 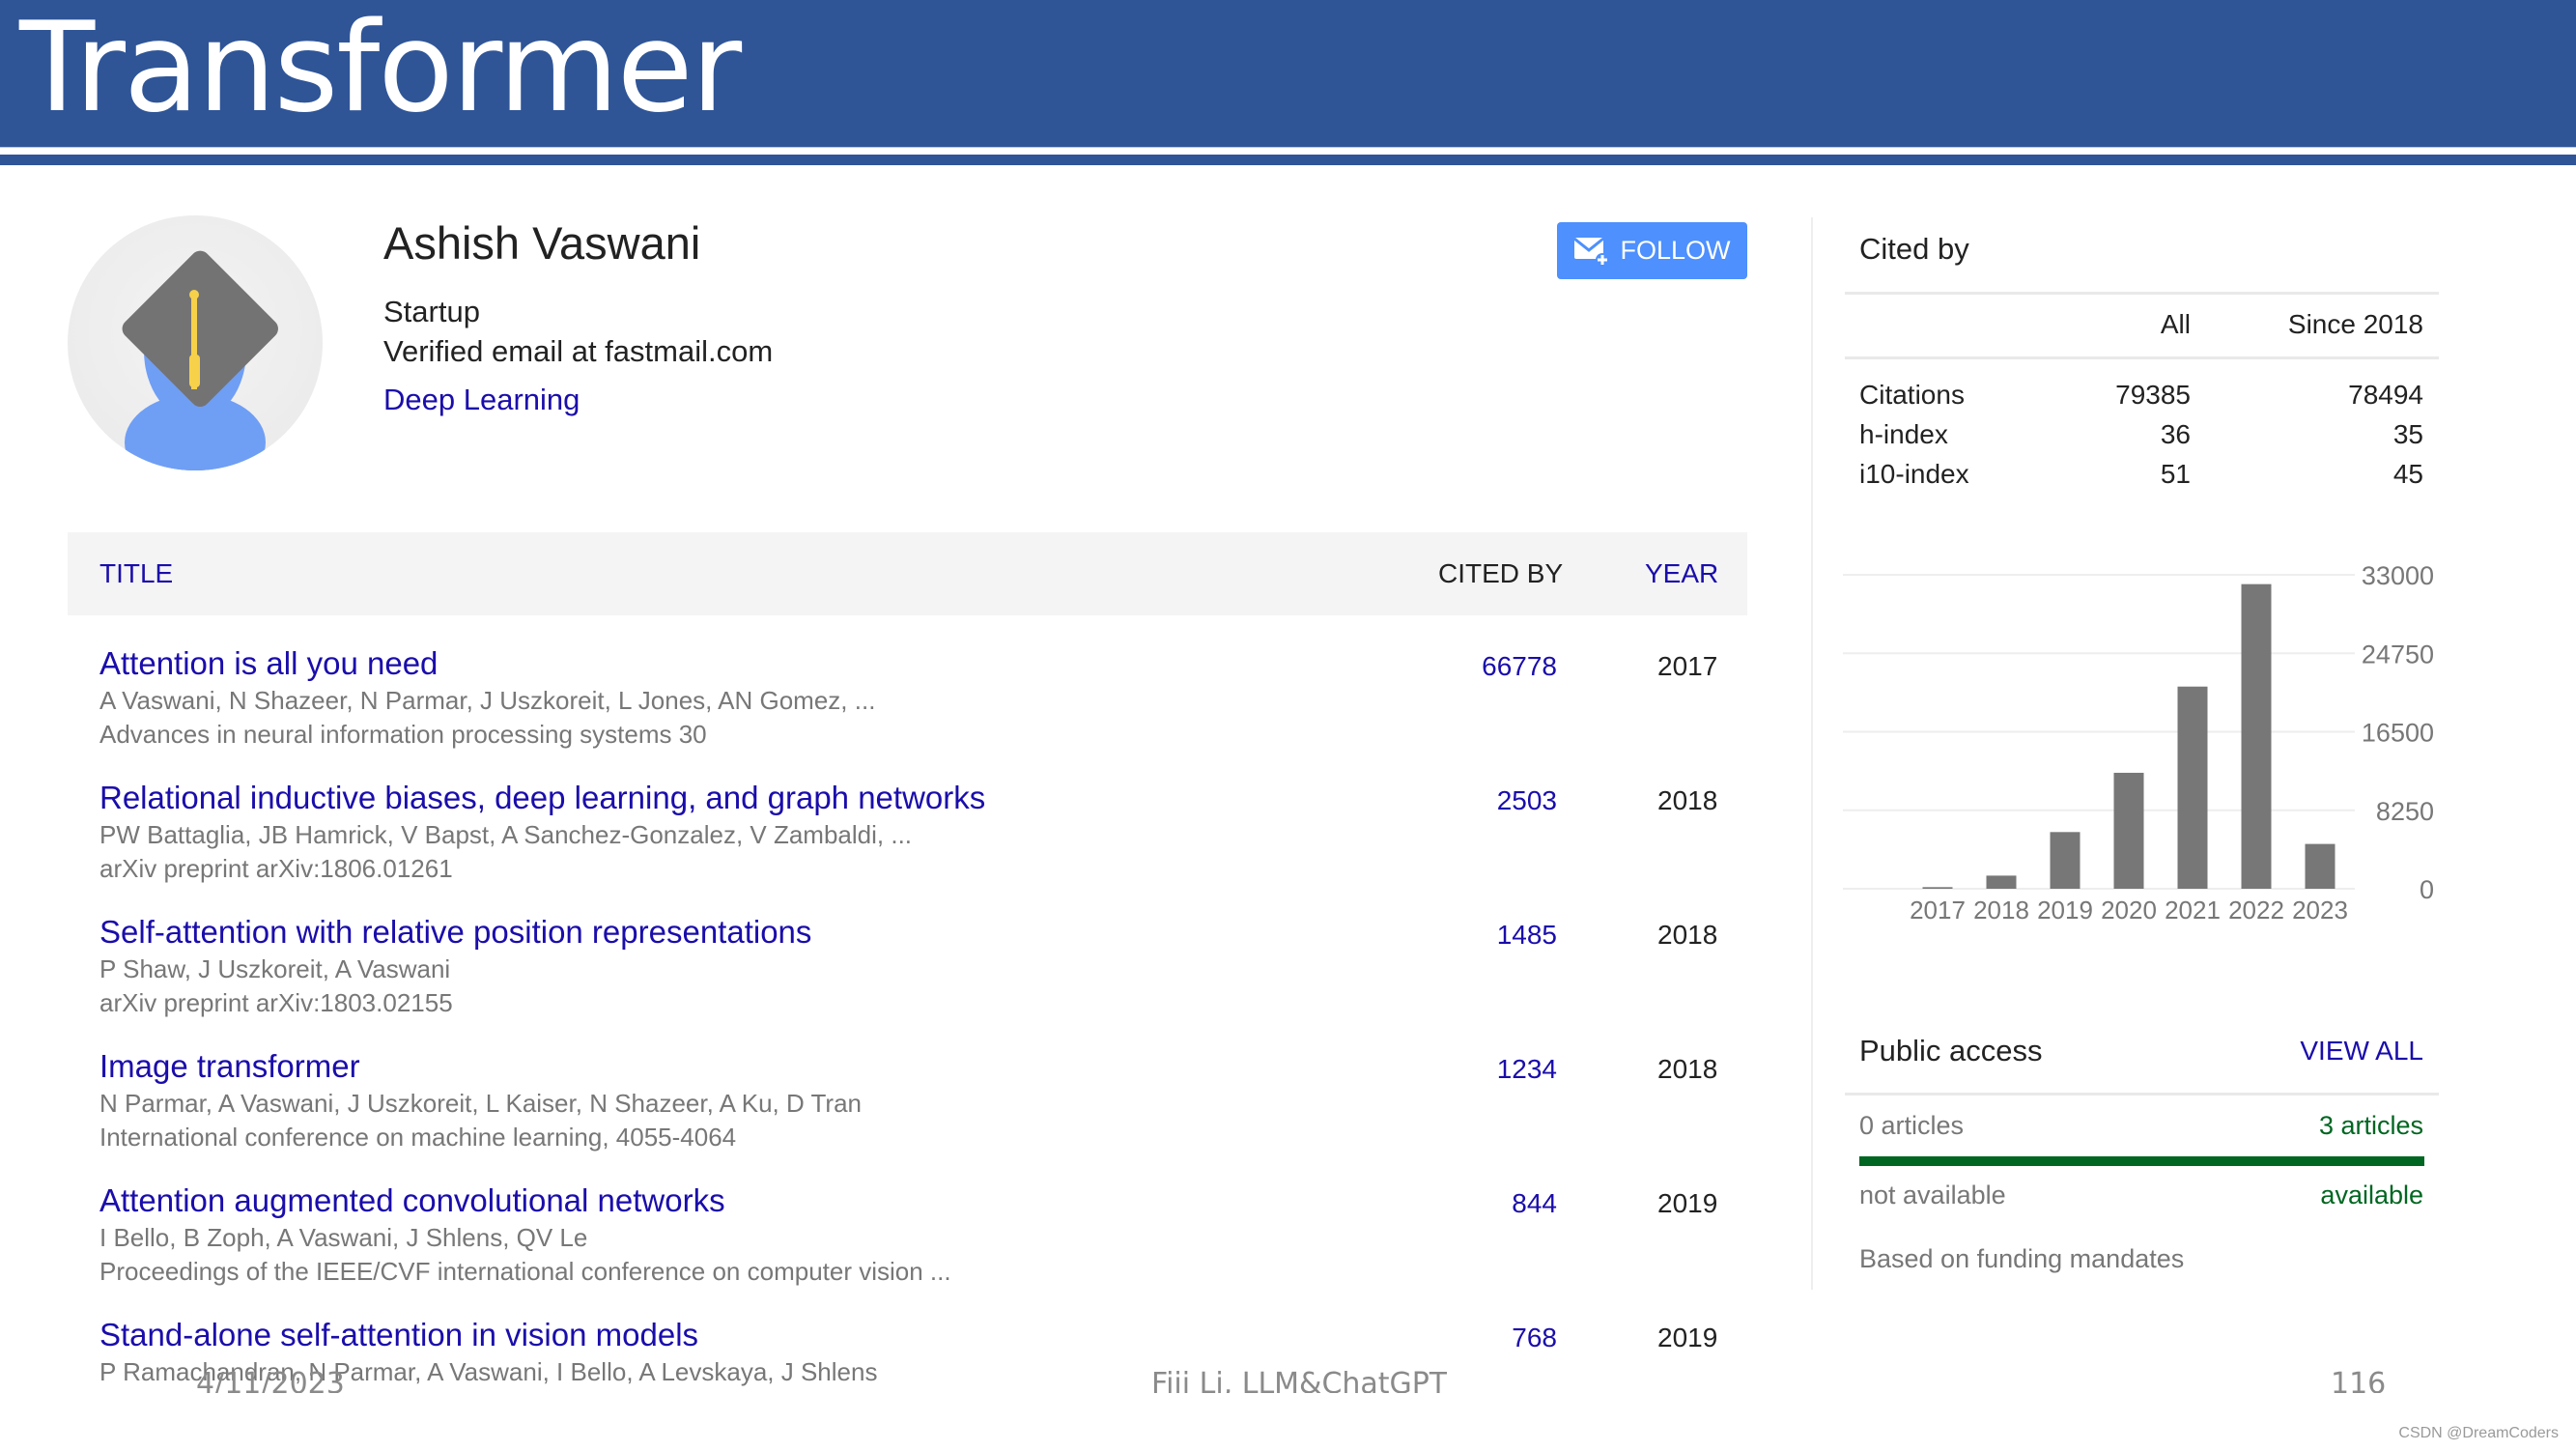 What do you see at coordinates (2320, 910) in the screenshot?
I see `x-tick-label: 2023` at bounding box center [2320, 910].